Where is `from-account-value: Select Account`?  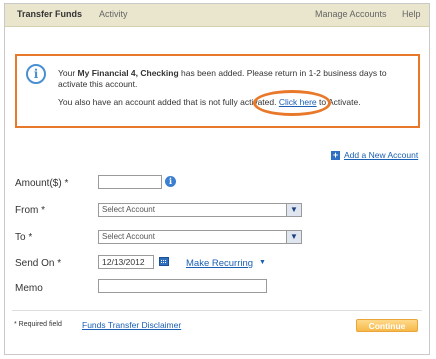 from-account-value: Select Account is located at coordinates (128, 209).